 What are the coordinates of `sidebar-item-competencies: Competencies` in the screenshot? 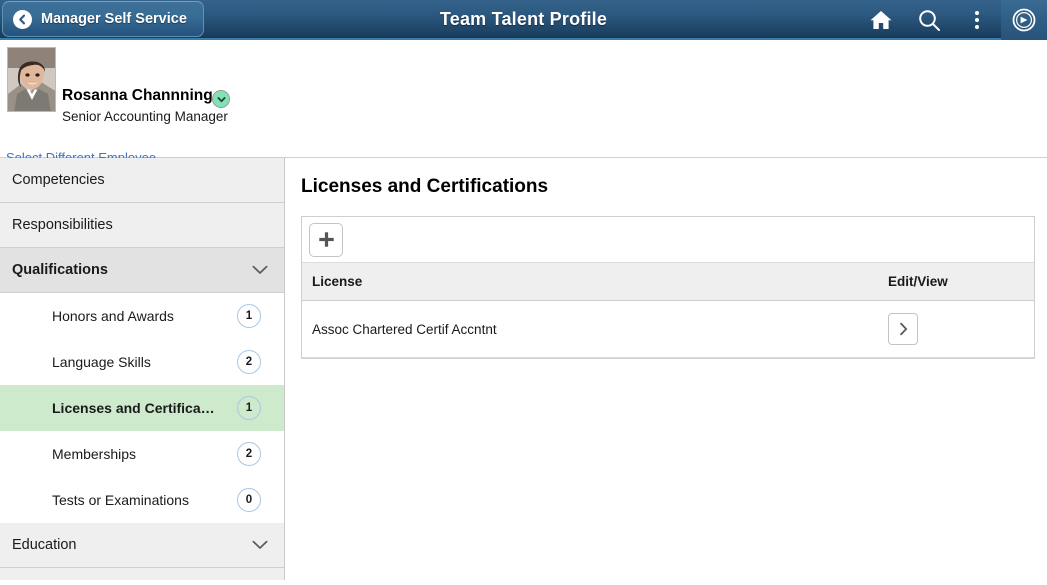 It's located at (142, 180).